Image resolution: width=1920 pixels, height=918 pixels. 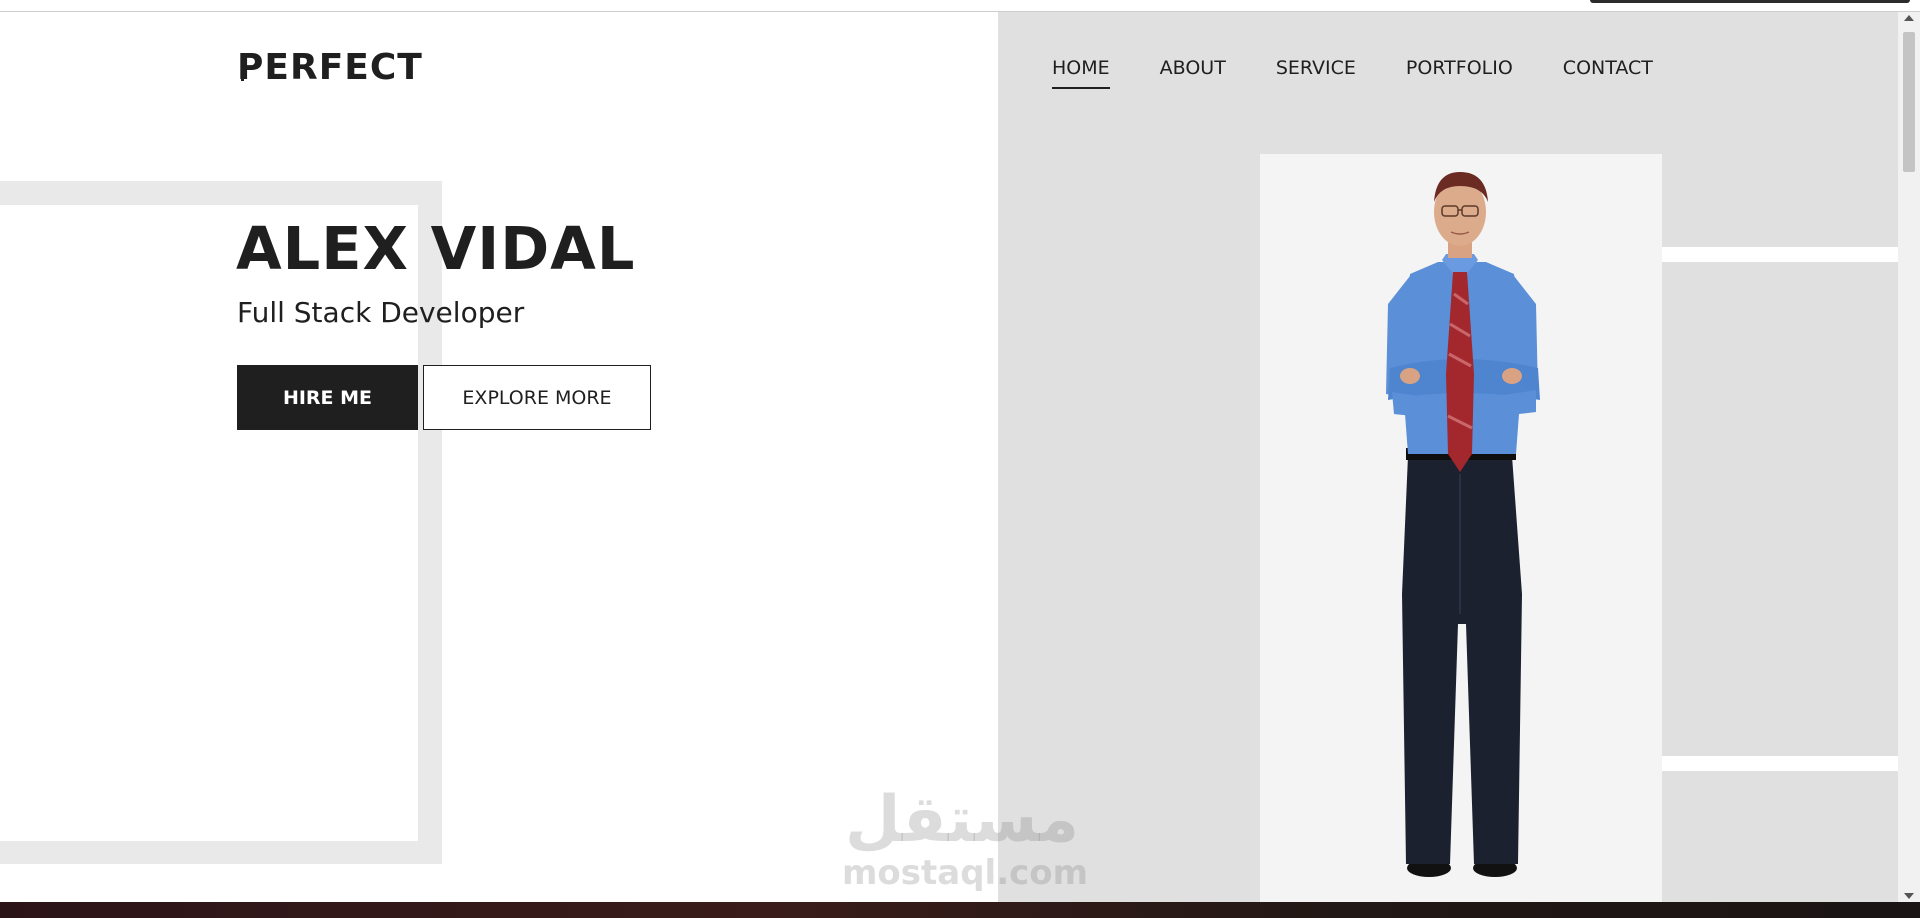 What do you see at coordinates (436, 248) in the screenshot?
I see `hero-name: ALEX VIDAL` at bounding box center [436, 248].